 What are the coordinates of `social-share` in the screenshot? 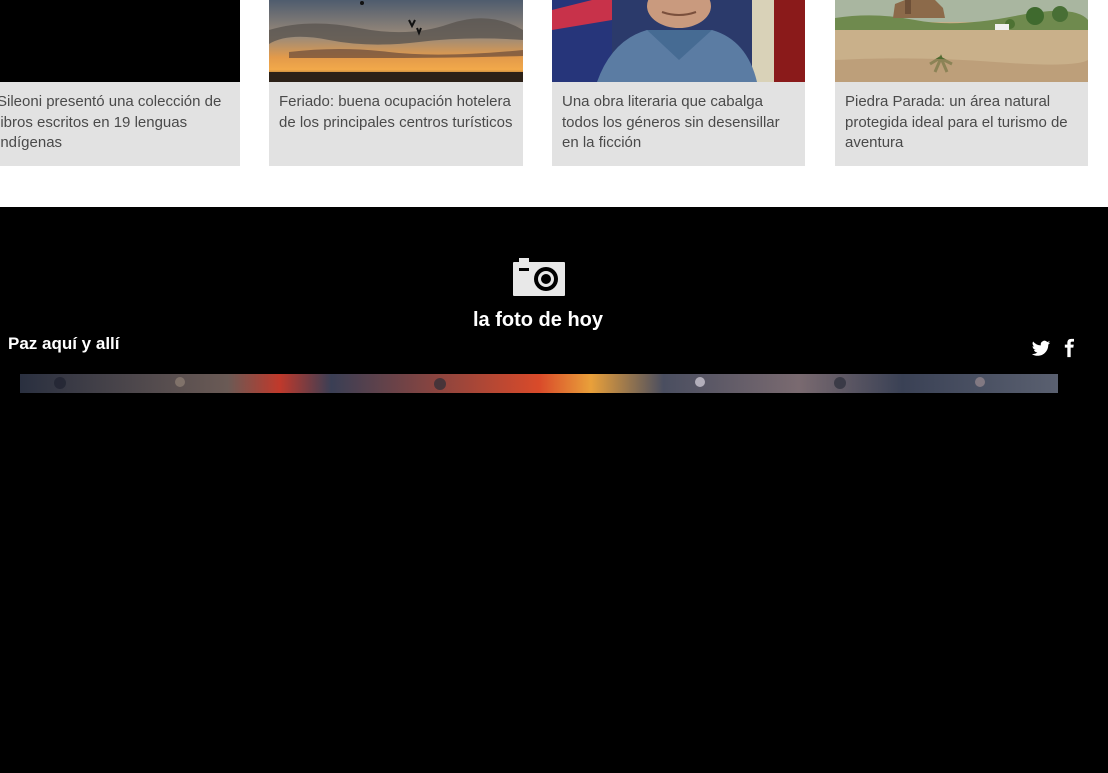 It's located at (1055, 348).